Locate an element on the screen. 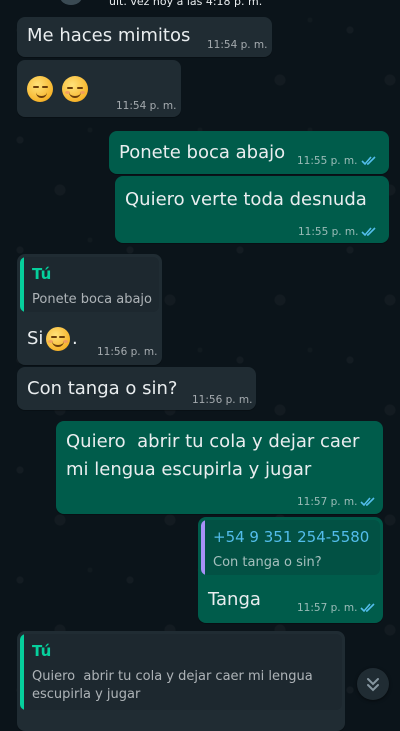  quoted-message: +54 9 351 254-5580 Con tanga o sin? is located at coordinates (290, 547).